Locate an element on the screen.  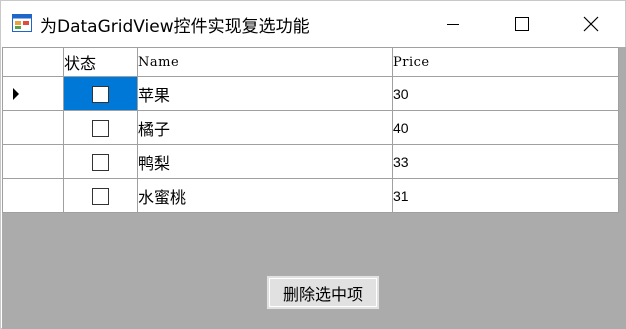
name-cell: 鸭梨 is located at coordinates (265, 161).